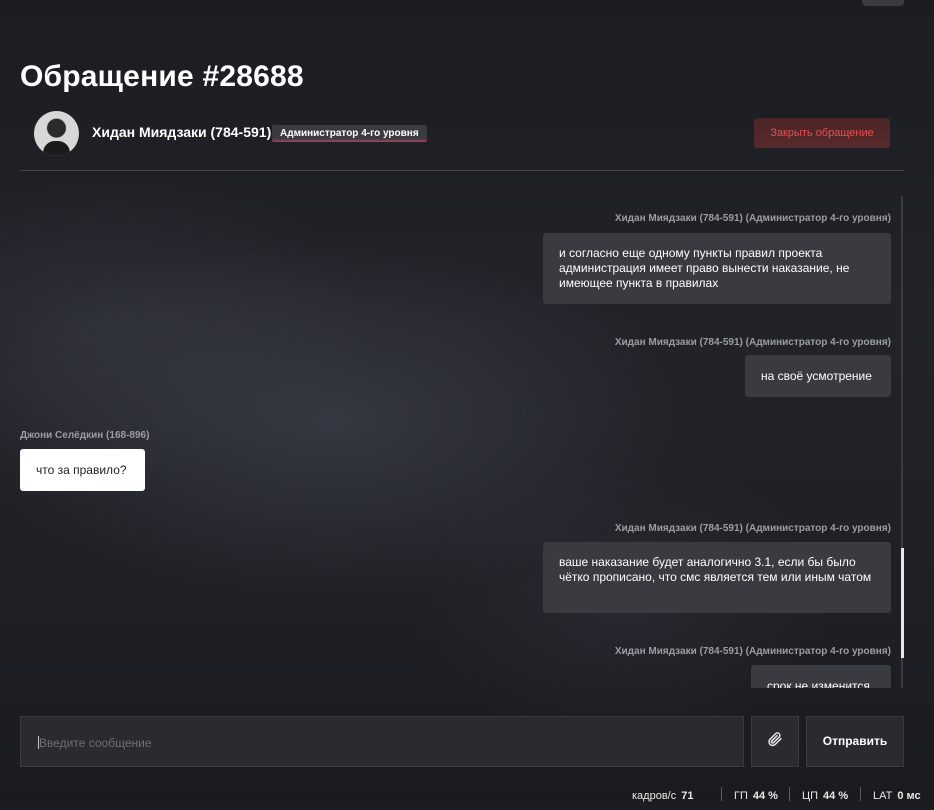  What do you see at coordinates (836, 796) in the screenshot?
I see `cpu-value: 44 %` at bounding box center [836, 796].